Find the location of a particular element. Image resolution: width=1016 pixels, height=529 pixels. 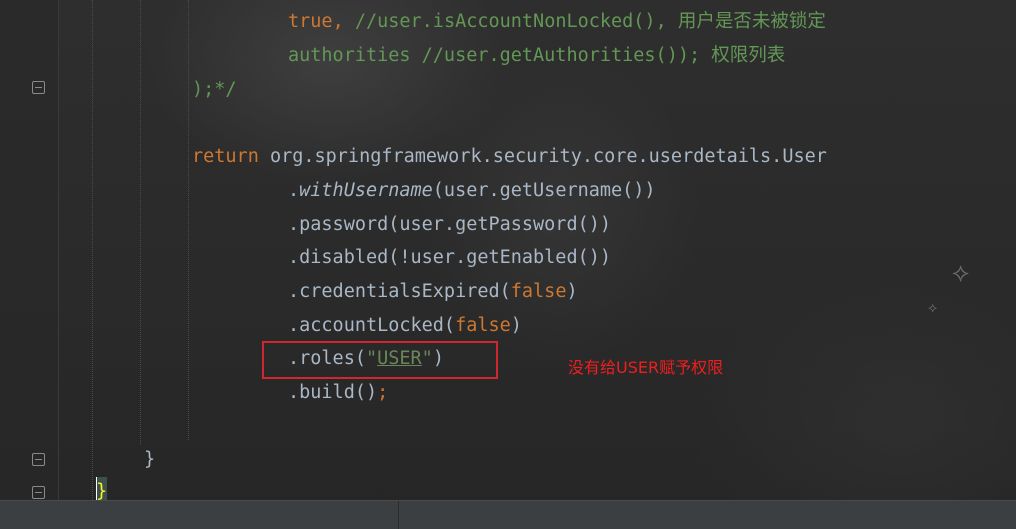

code-token: } is located at coordinates (150, 459).